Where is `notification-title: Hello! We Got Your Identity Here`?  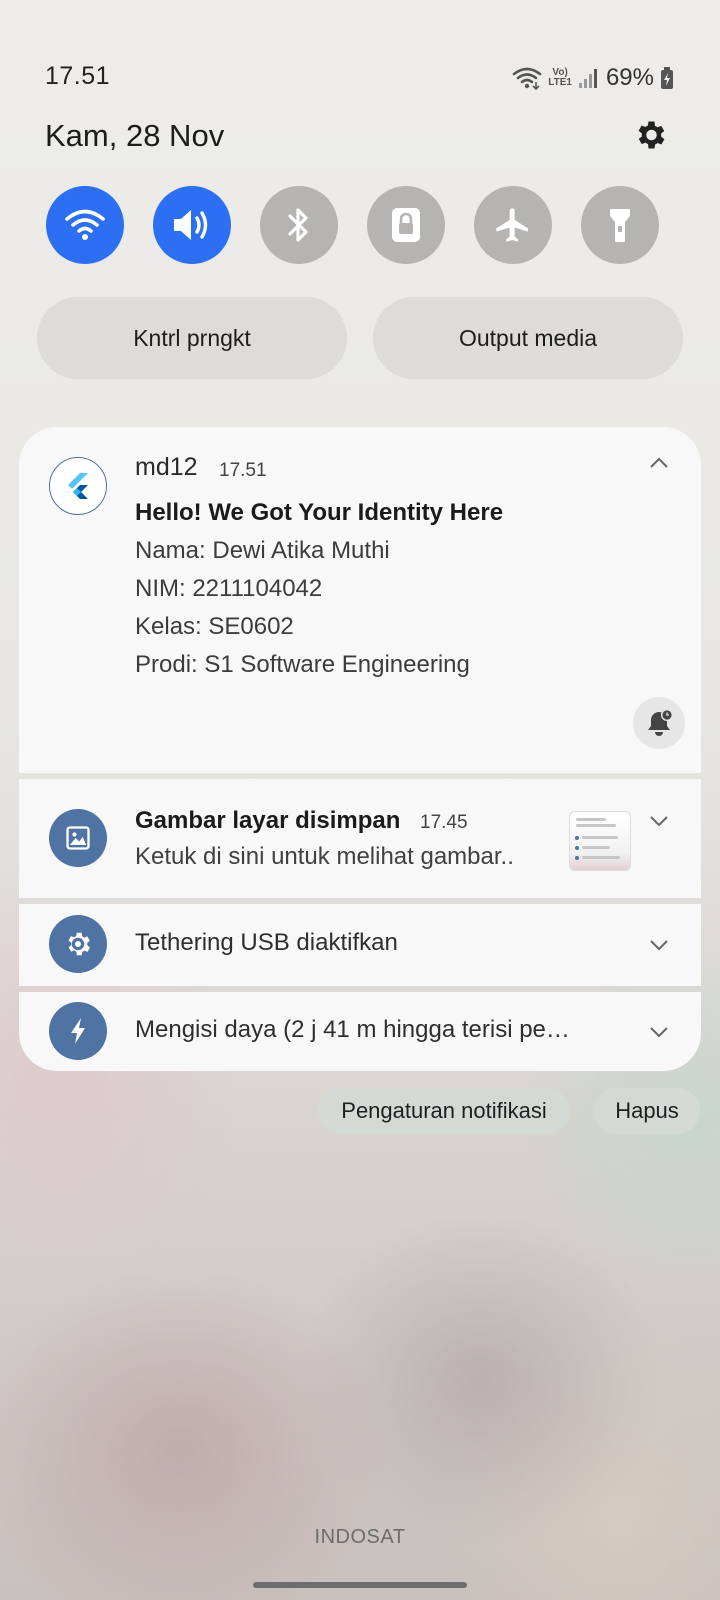 notification-title: Hello! We Got Your Identity Here is located at coordinates (319, 512).